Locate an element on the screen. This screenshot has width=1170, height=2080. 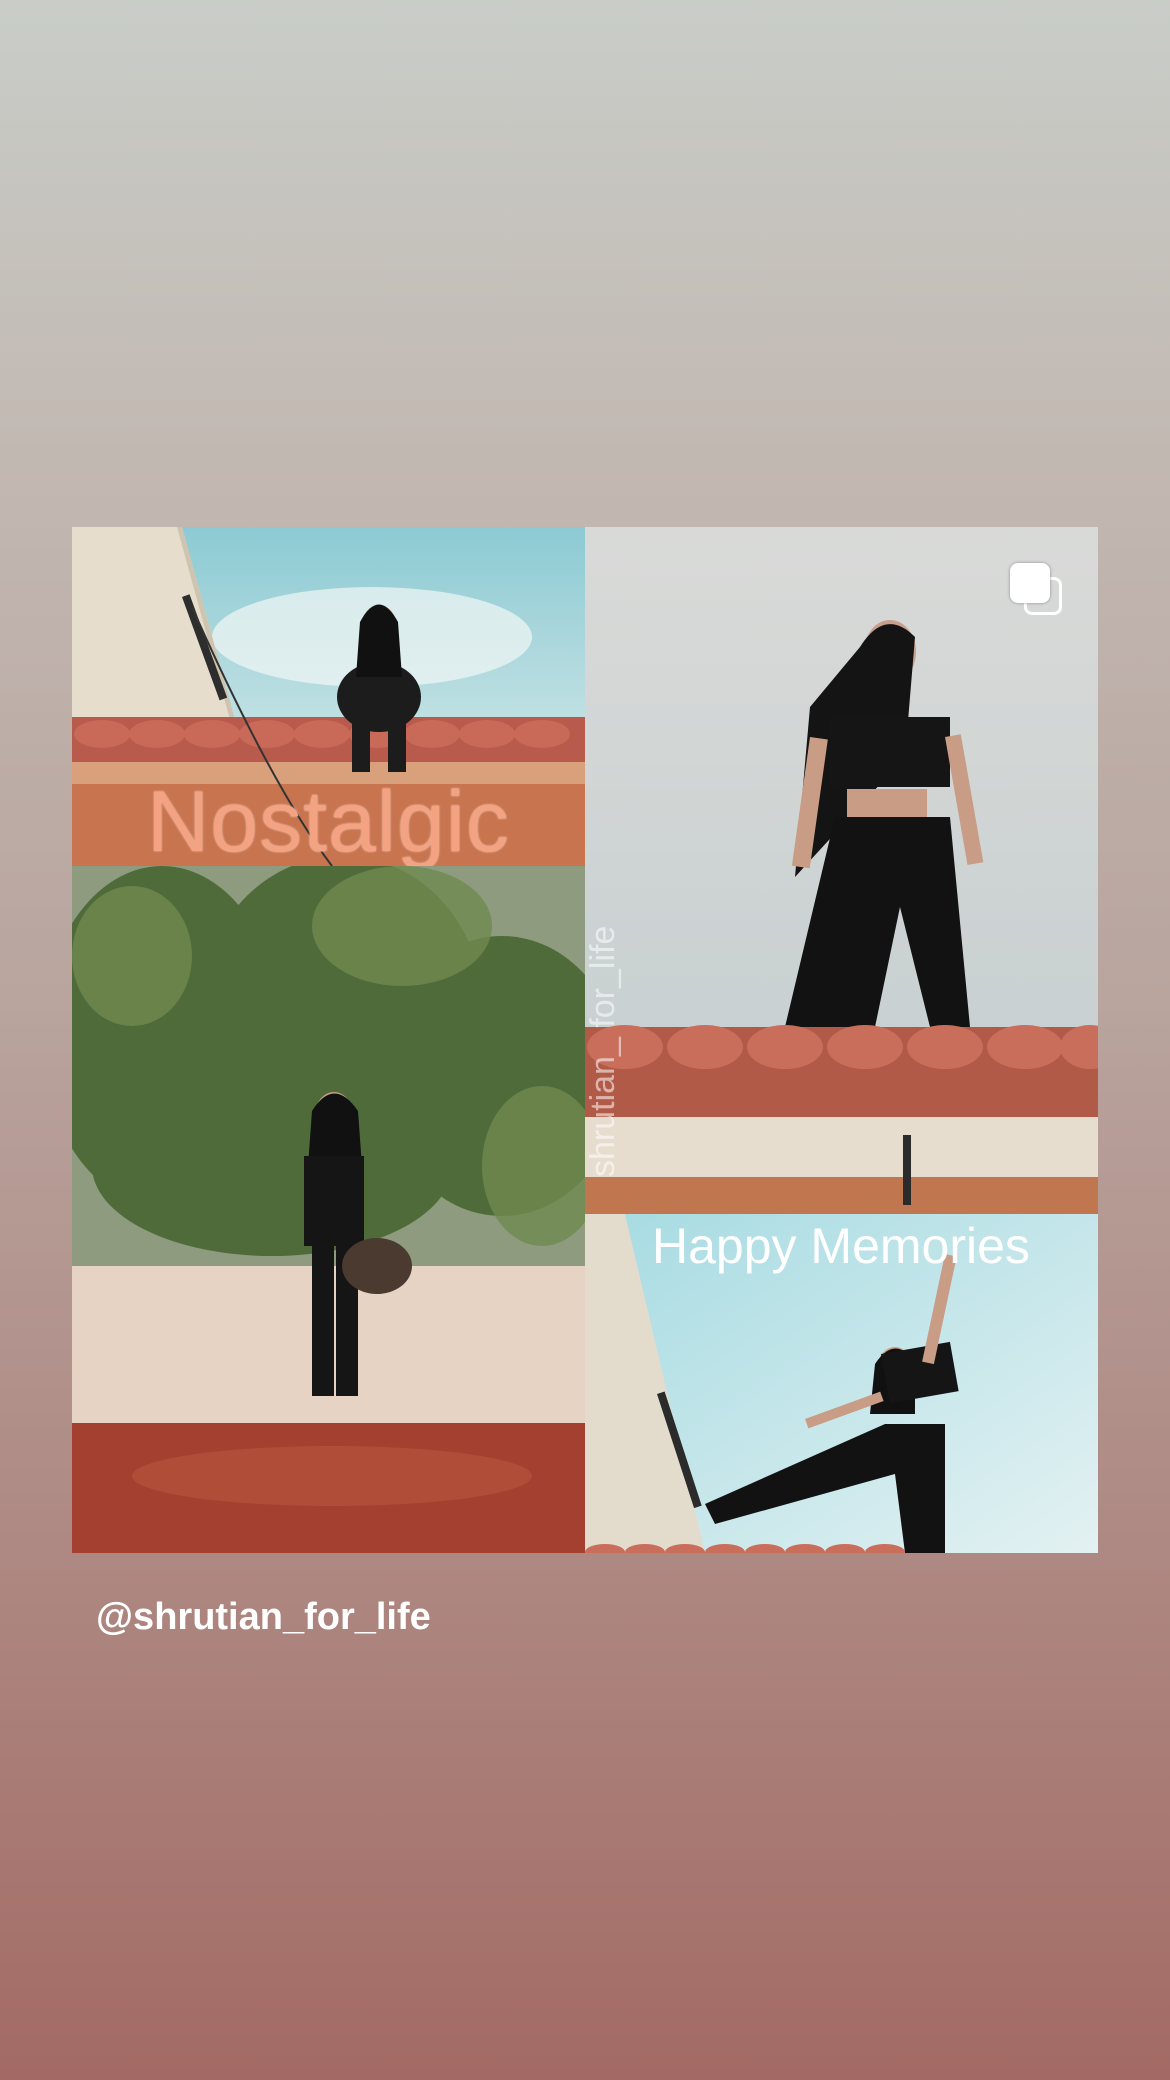
photo-leaning-on-wall is located at coordinates (328, 1209).